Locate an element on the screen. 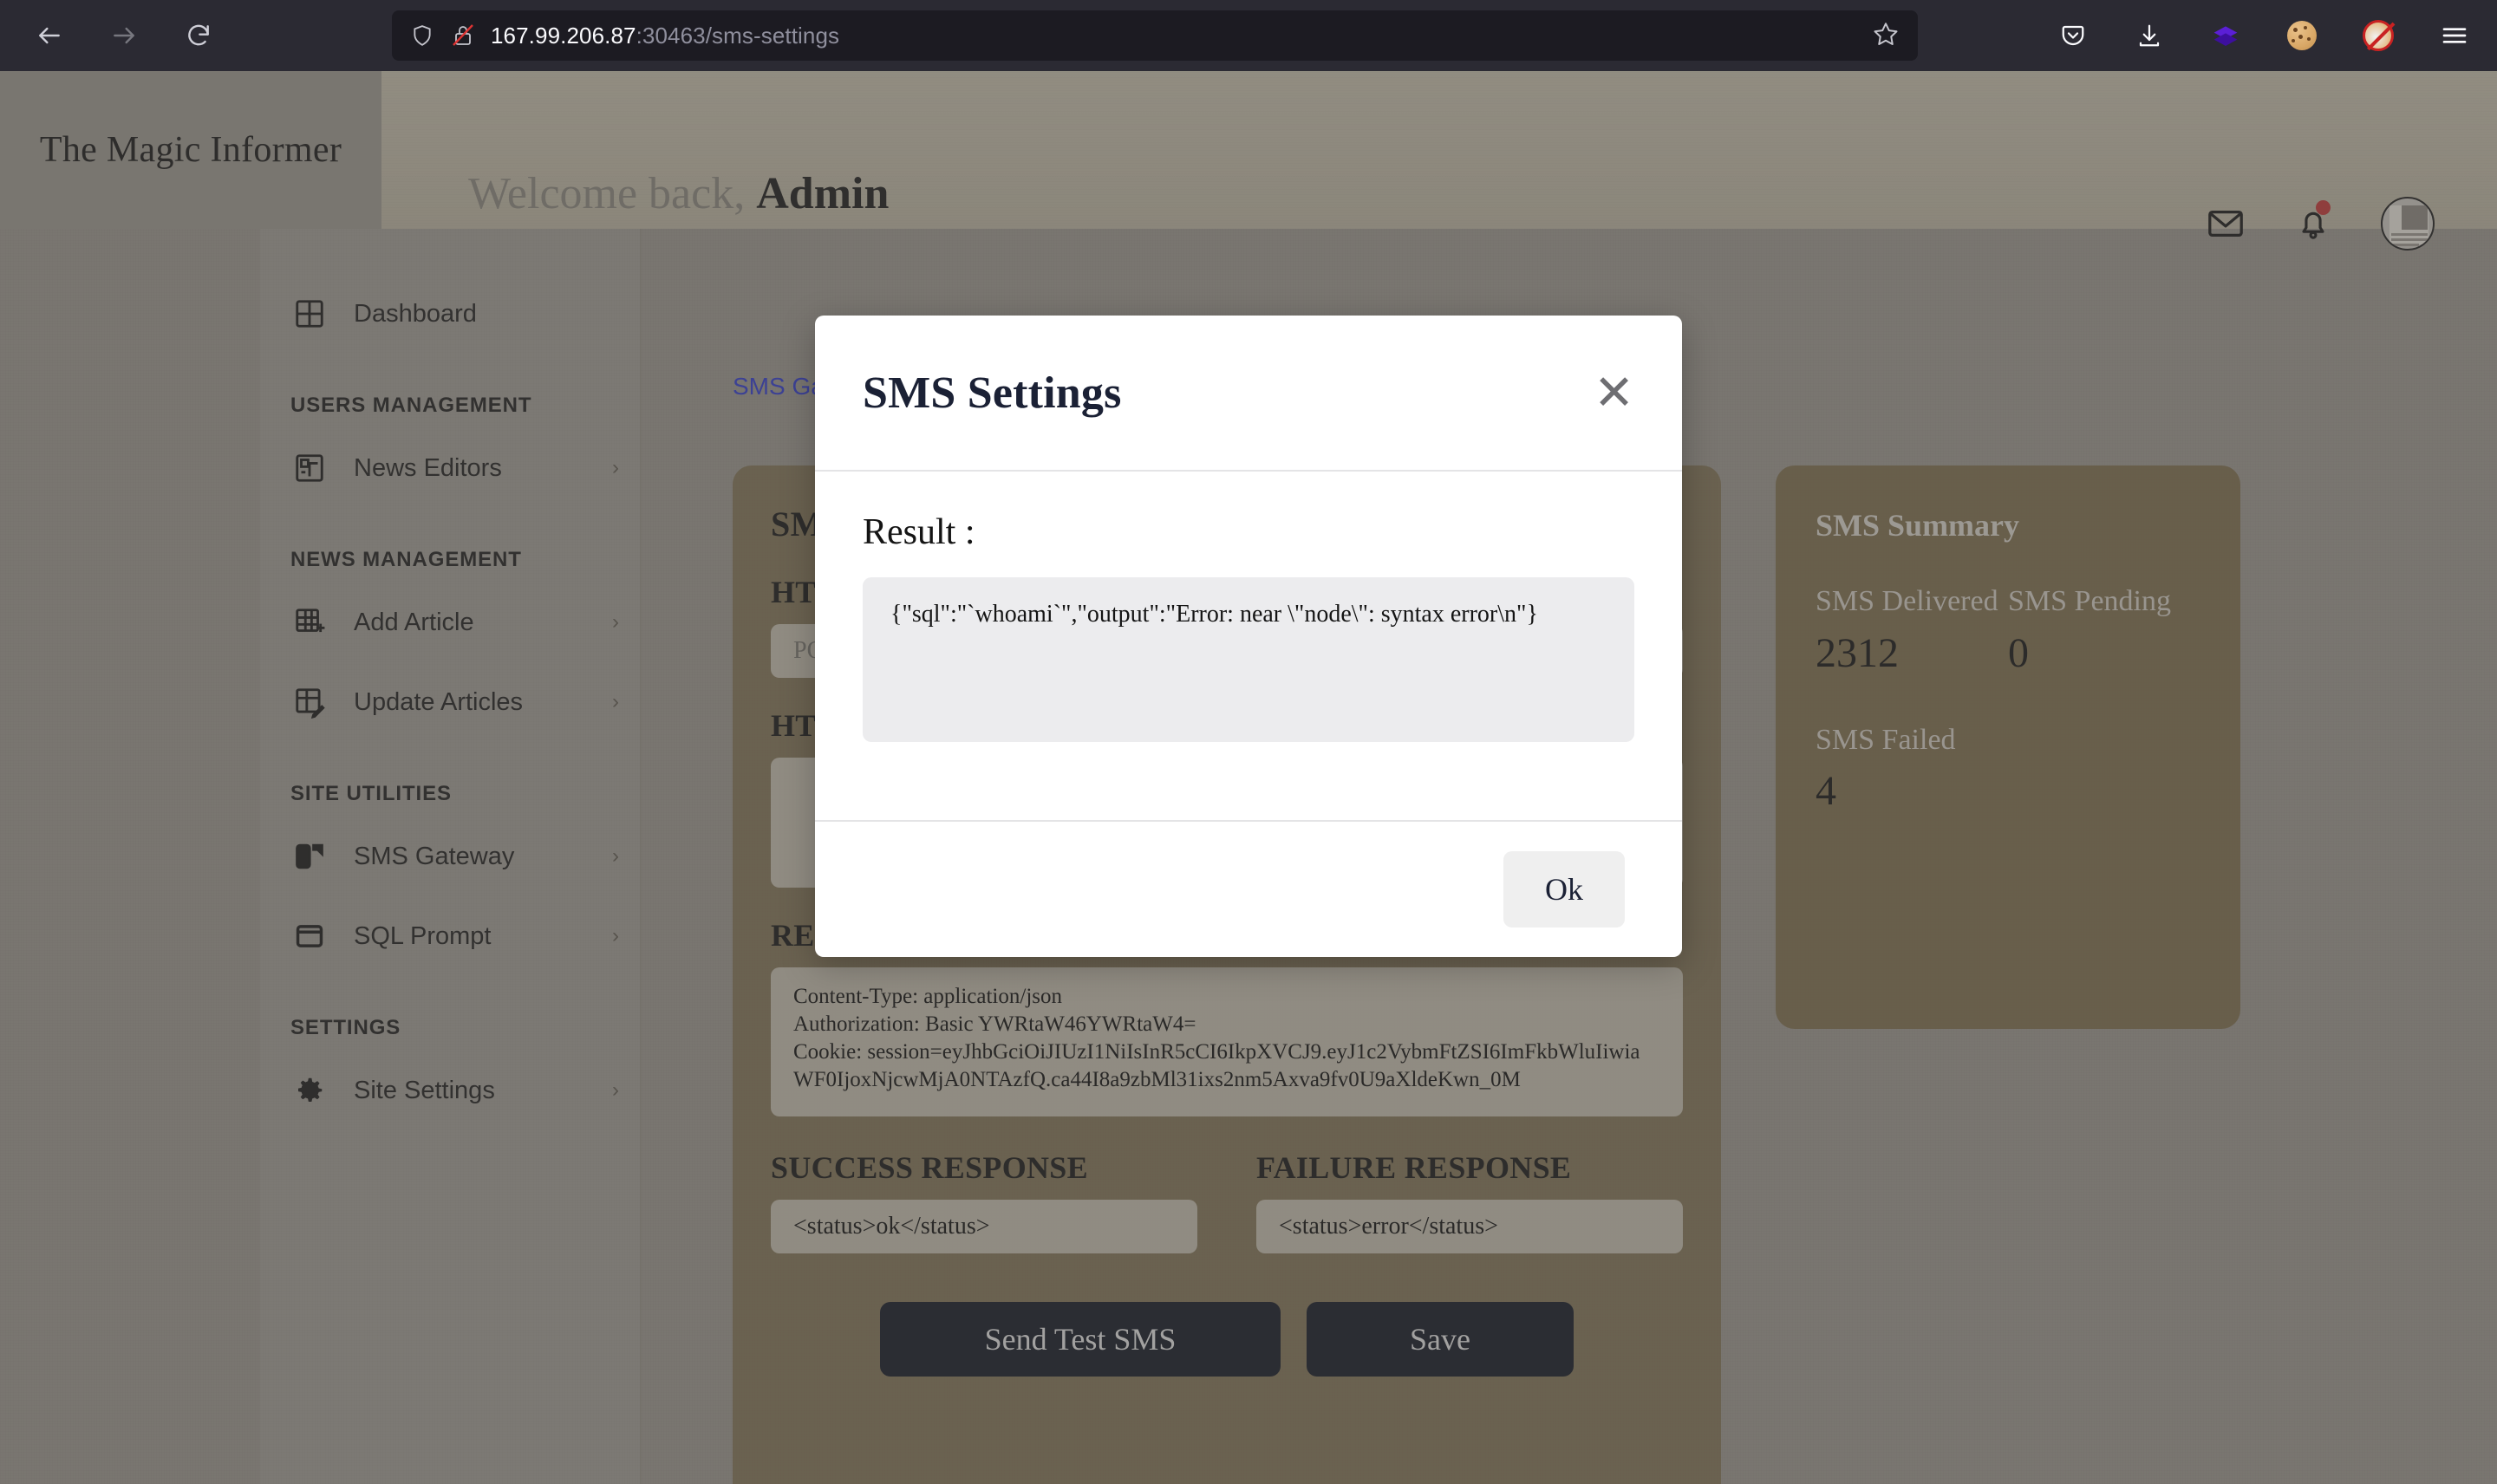  browser-chrome: 167.99.206.87:30463/sms-settings is located at coordinates (1248, 35).